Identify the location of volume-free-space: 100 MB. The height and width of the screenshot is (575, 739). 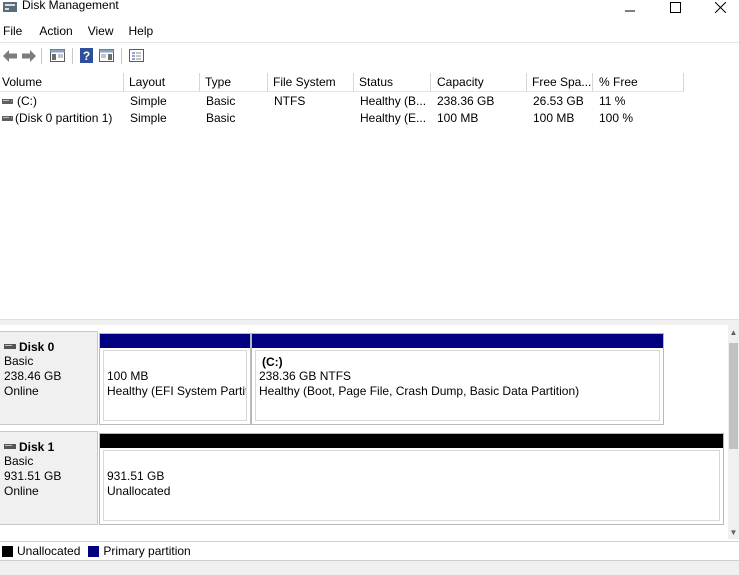
(554, 118).